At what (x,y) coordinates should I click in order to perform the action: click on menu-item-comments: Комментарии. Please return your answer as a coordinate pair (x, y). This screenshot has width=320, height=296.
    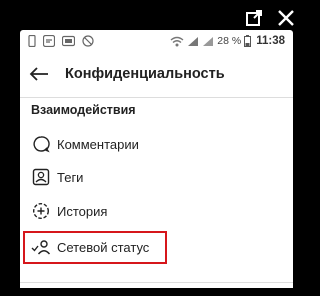
    Looking at the image, I should click on (85, 144).